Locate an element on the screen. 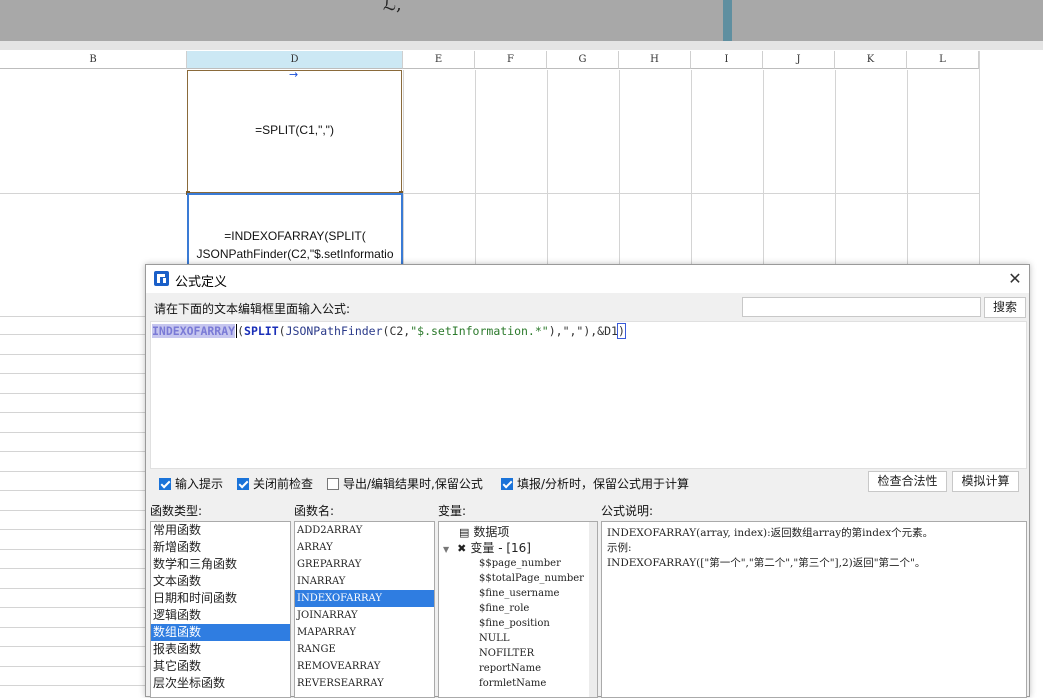  formula-function: JSONPathFinder is located at coordinates (334, 331).